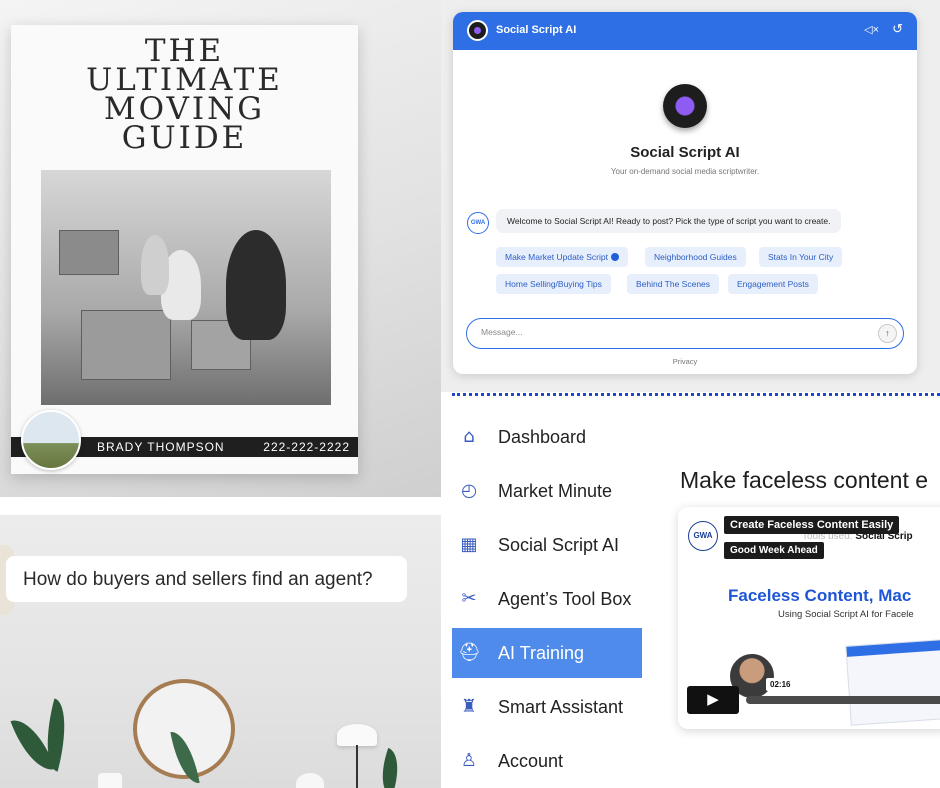  I want to click on chip-label: Make Market Update Script, so click(556, 257).